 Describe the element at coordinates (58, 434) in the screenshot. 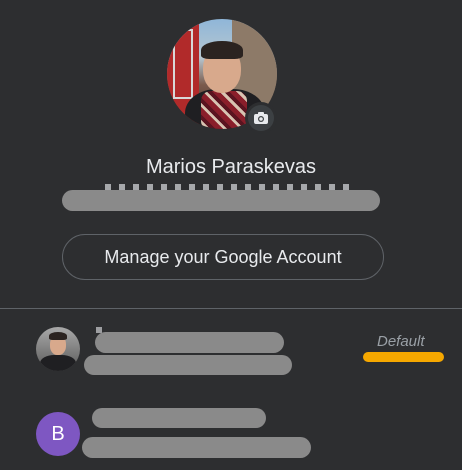

I see `account-letter-avatar: B` at that location.